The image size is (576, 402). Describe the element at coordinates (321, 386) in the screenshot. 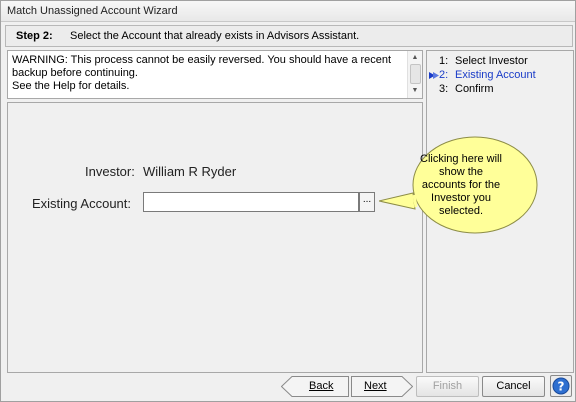

I see `back-button-label: Back` at that location.